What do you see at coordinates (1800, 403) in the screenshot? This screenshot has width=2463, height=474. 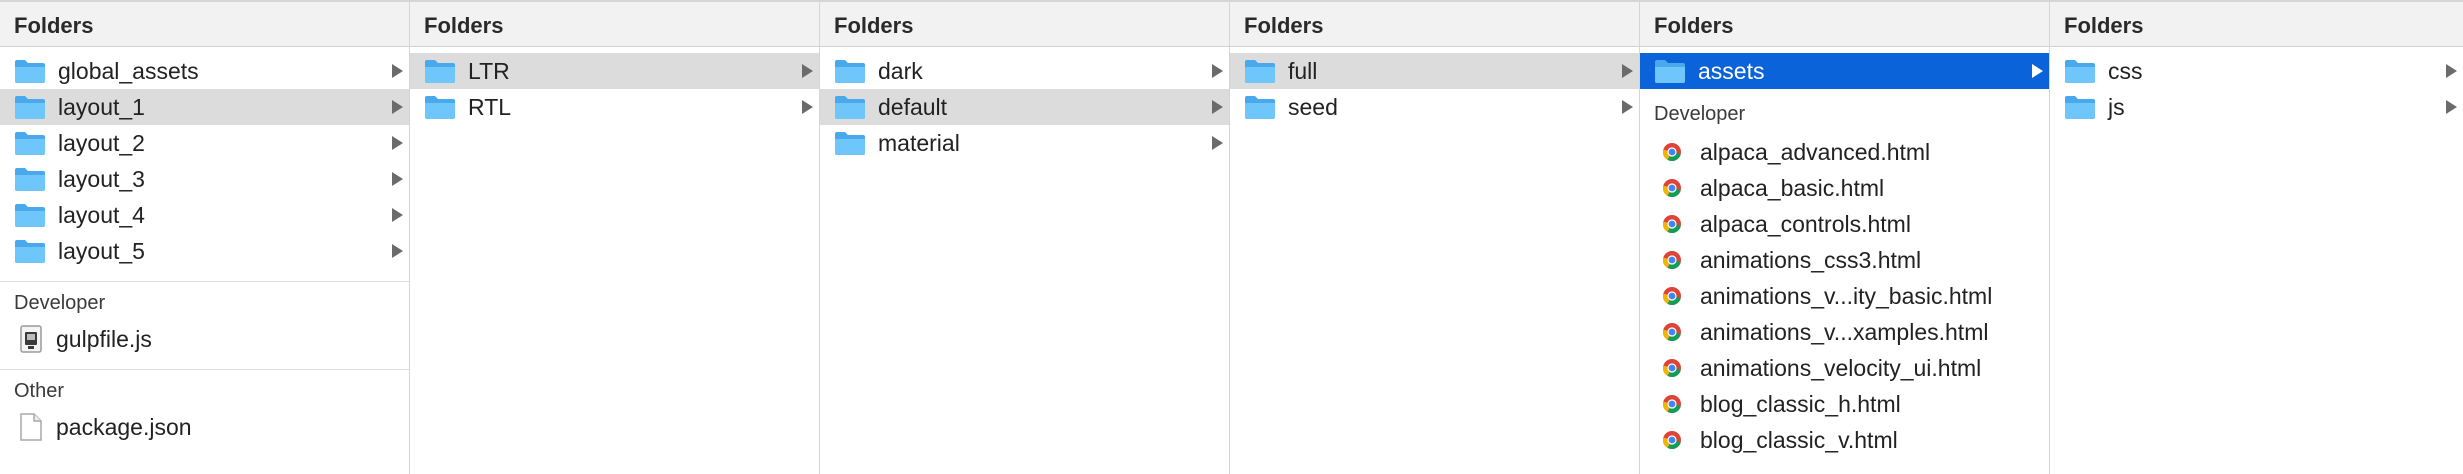 I see `file-label: blog_classic_h.html` at bounding box center [1800, 403].